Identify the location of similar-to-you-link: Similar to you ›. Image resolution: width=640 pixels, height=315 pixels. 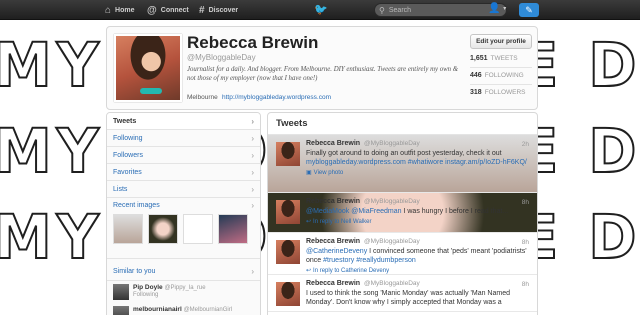
(183, 272).